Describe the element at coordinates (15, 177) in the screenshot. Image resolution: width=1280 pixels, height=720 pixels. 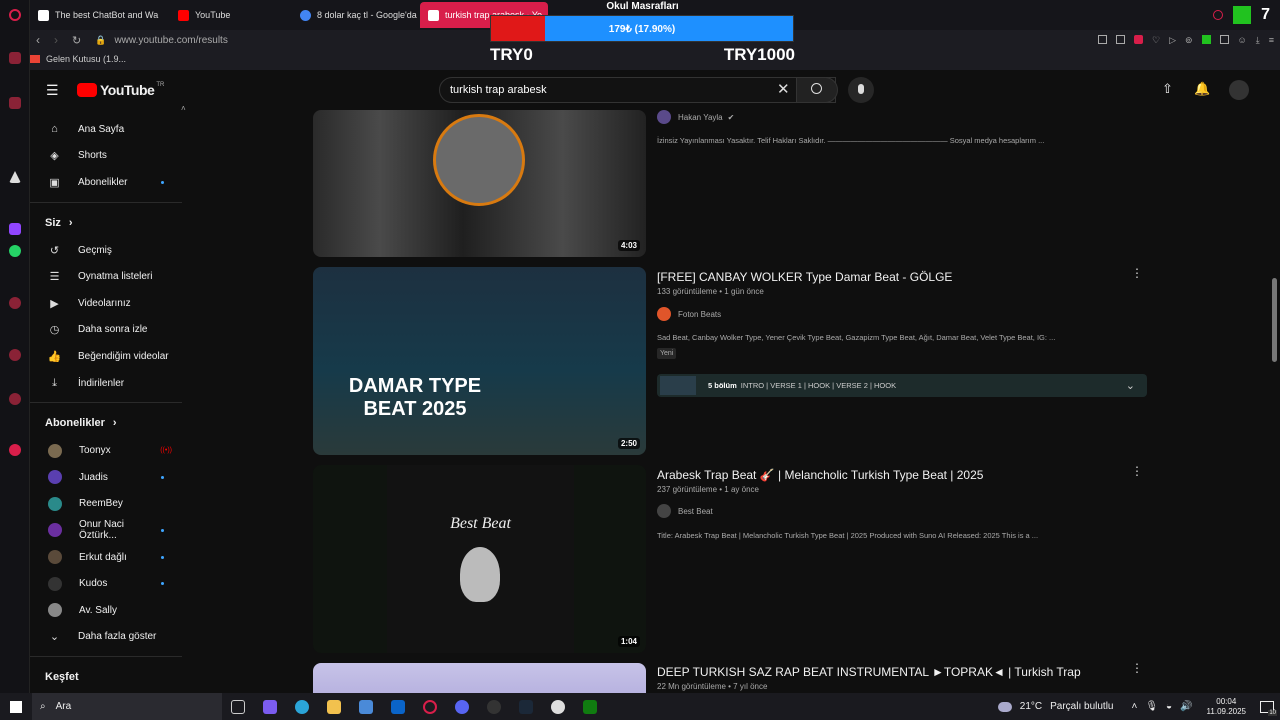
I see `aria-icon` at that location.